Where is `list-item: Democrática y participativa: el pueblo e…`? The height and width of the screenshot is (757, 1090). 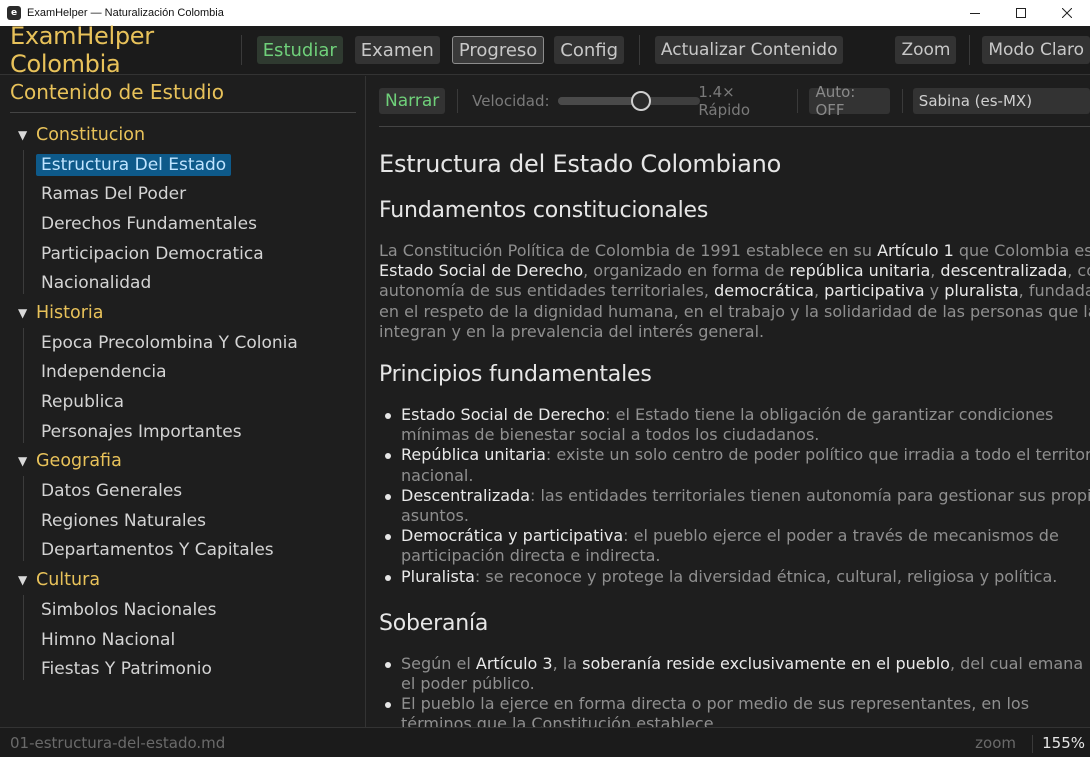 list-item: Democrática y participativa: el pueblo e… is located at coordinates (734, 546).